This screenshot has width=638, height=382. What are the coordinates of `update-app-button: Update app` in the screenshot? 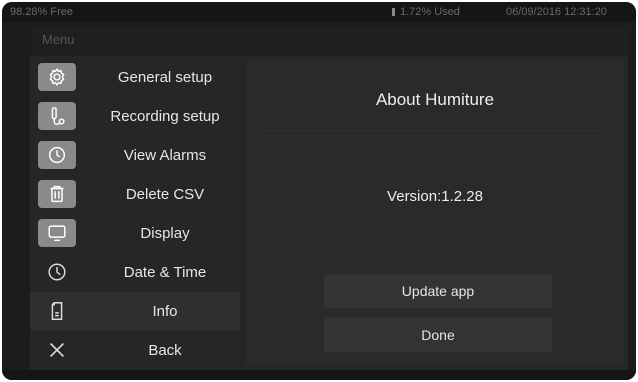 It's located at (438, 291).